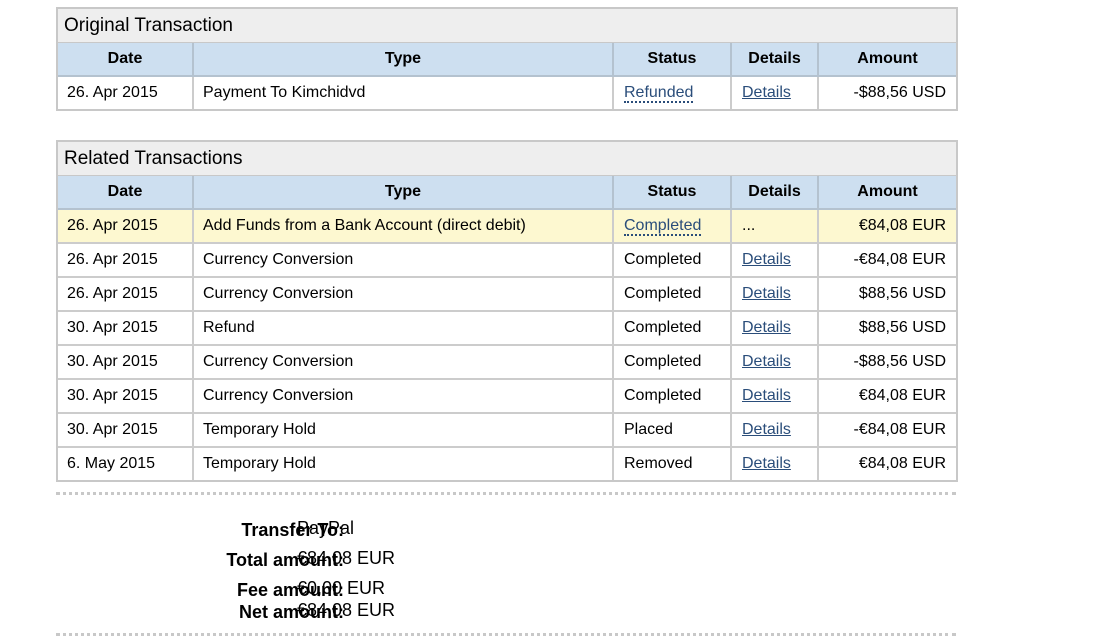  Describe the element at coordinates (506, 493) in the screenshot. I see `dotted-divider-top` at that location.